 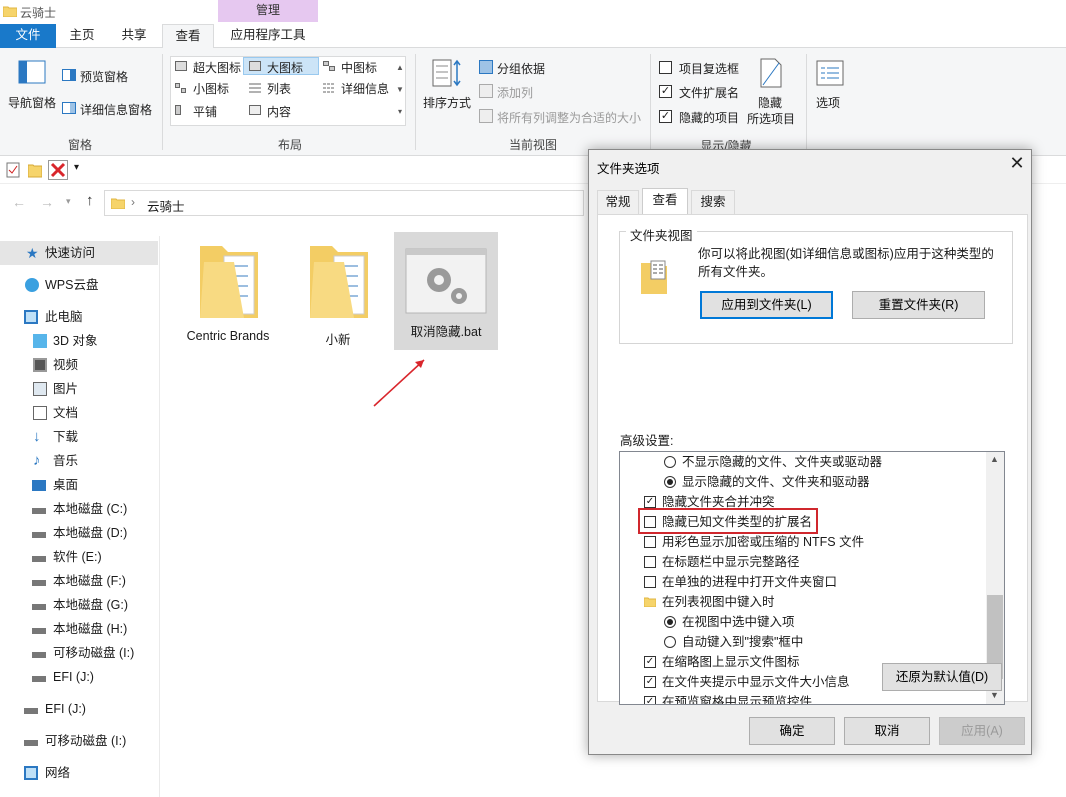 I want to click on layout-small: 小图标, so click(x=211, y=88).